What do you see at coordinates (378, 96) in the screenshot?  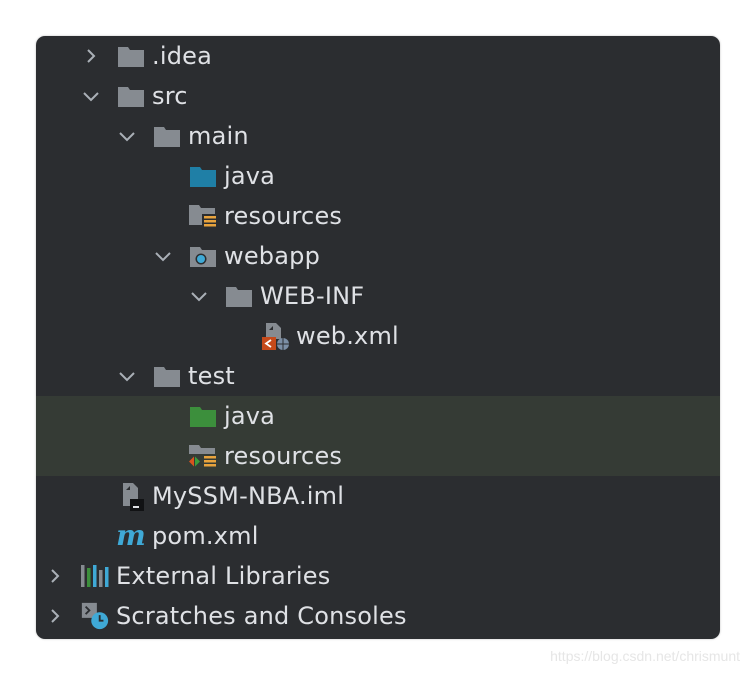 I see `tree-item-src: src` at bounding box center [378, 96].